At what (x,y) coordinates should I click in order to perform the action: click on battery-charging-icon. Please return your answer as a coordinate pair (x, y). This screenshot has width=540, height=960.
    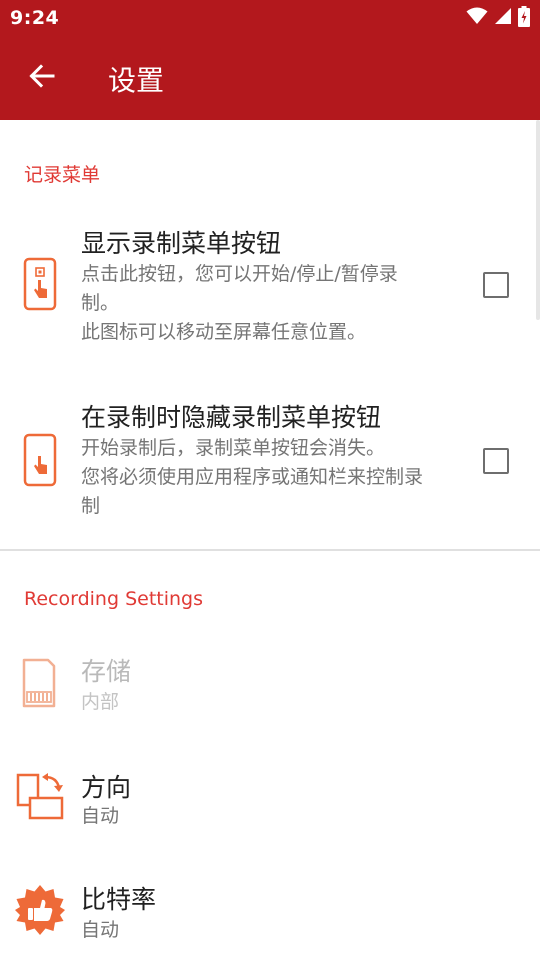
    Looking at the image, I should click on (524, 18).